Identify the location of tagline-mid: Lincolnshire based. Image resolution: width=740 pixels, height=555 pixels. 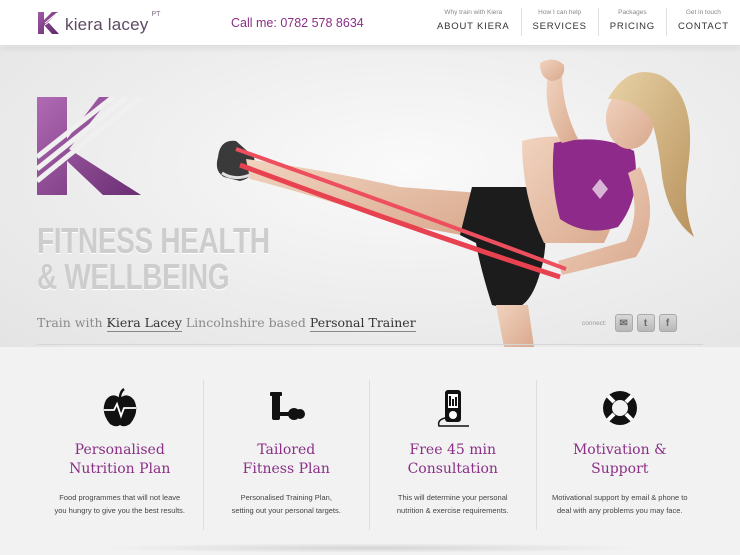
(245, 322).